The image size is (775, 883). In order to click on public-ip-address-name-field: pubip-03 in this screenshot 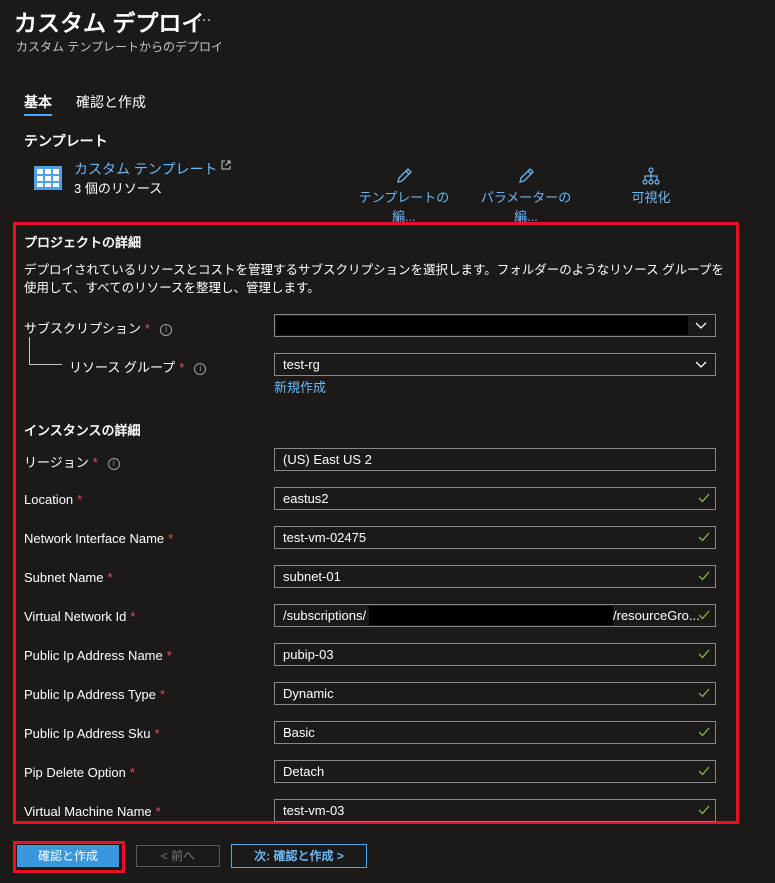, I will do `click(495, 654)`.